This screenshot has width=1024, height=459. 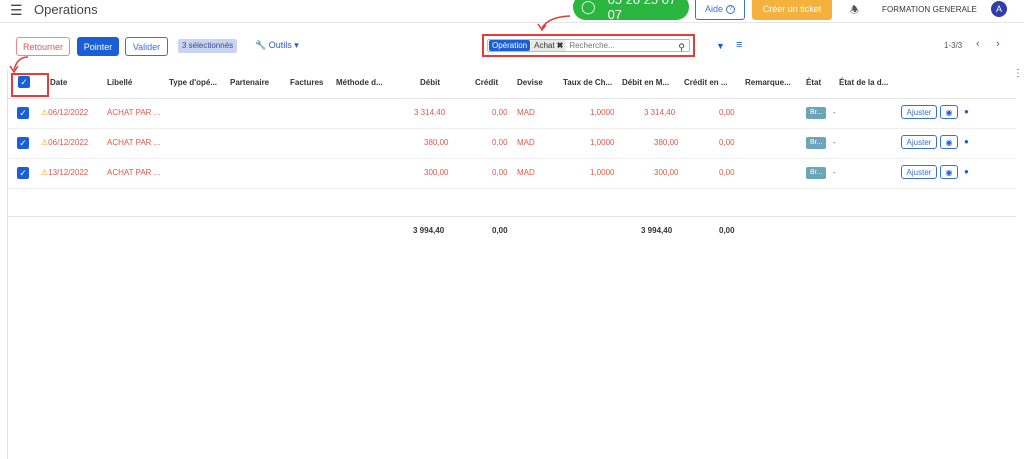 What do you see at coordinates (1018, 74) in the screenshot?
I see `column-options-icon: ⋮` at bounding box center [1018, 74].